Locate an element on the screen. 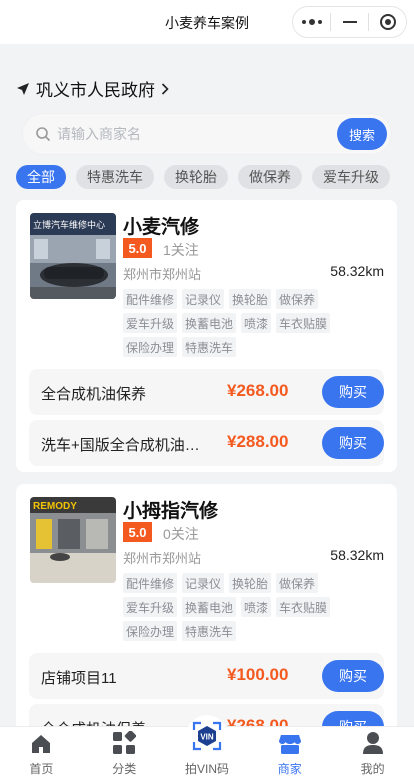  home-icon is located at coordinates (41, 744).